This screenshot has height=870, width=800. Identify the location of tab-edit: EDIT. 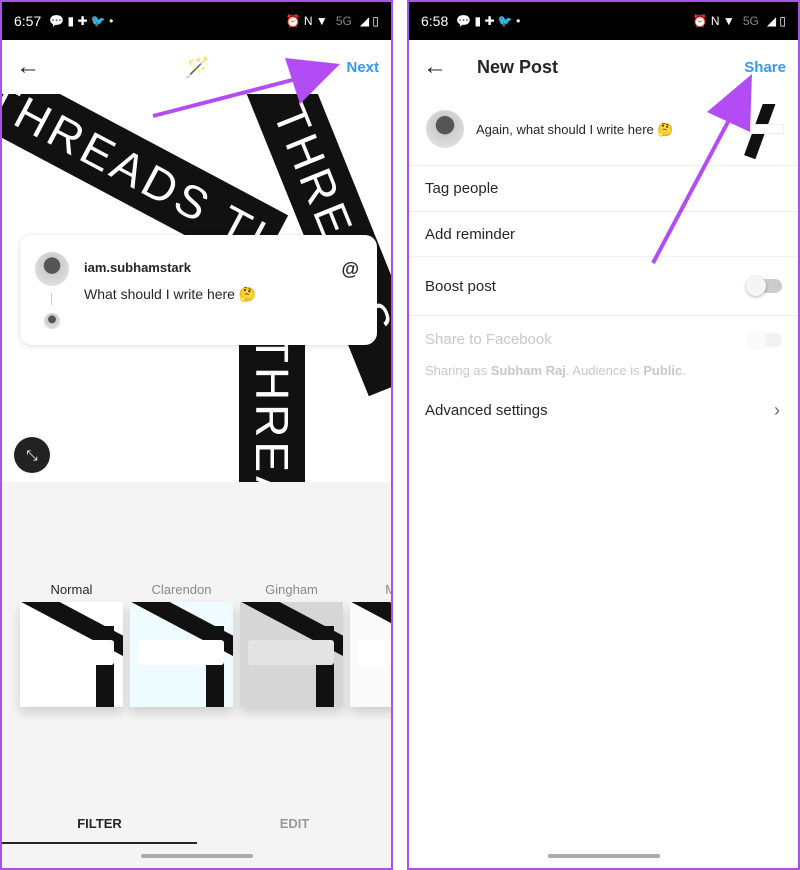
(294, 823).